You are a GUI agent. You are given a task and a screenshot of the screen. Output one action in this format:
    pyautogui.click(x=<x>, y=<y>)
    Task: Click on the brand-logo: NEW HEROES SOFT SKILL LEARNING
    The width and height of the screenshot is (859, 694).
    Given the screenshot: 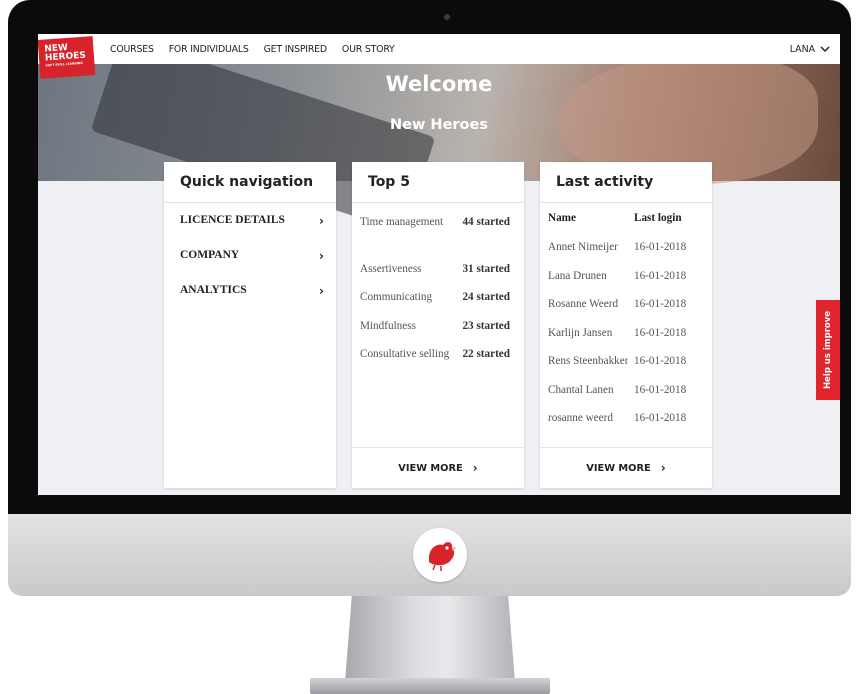 What is the action you would take?
    pyautogui.click(x=67, y=57)
    